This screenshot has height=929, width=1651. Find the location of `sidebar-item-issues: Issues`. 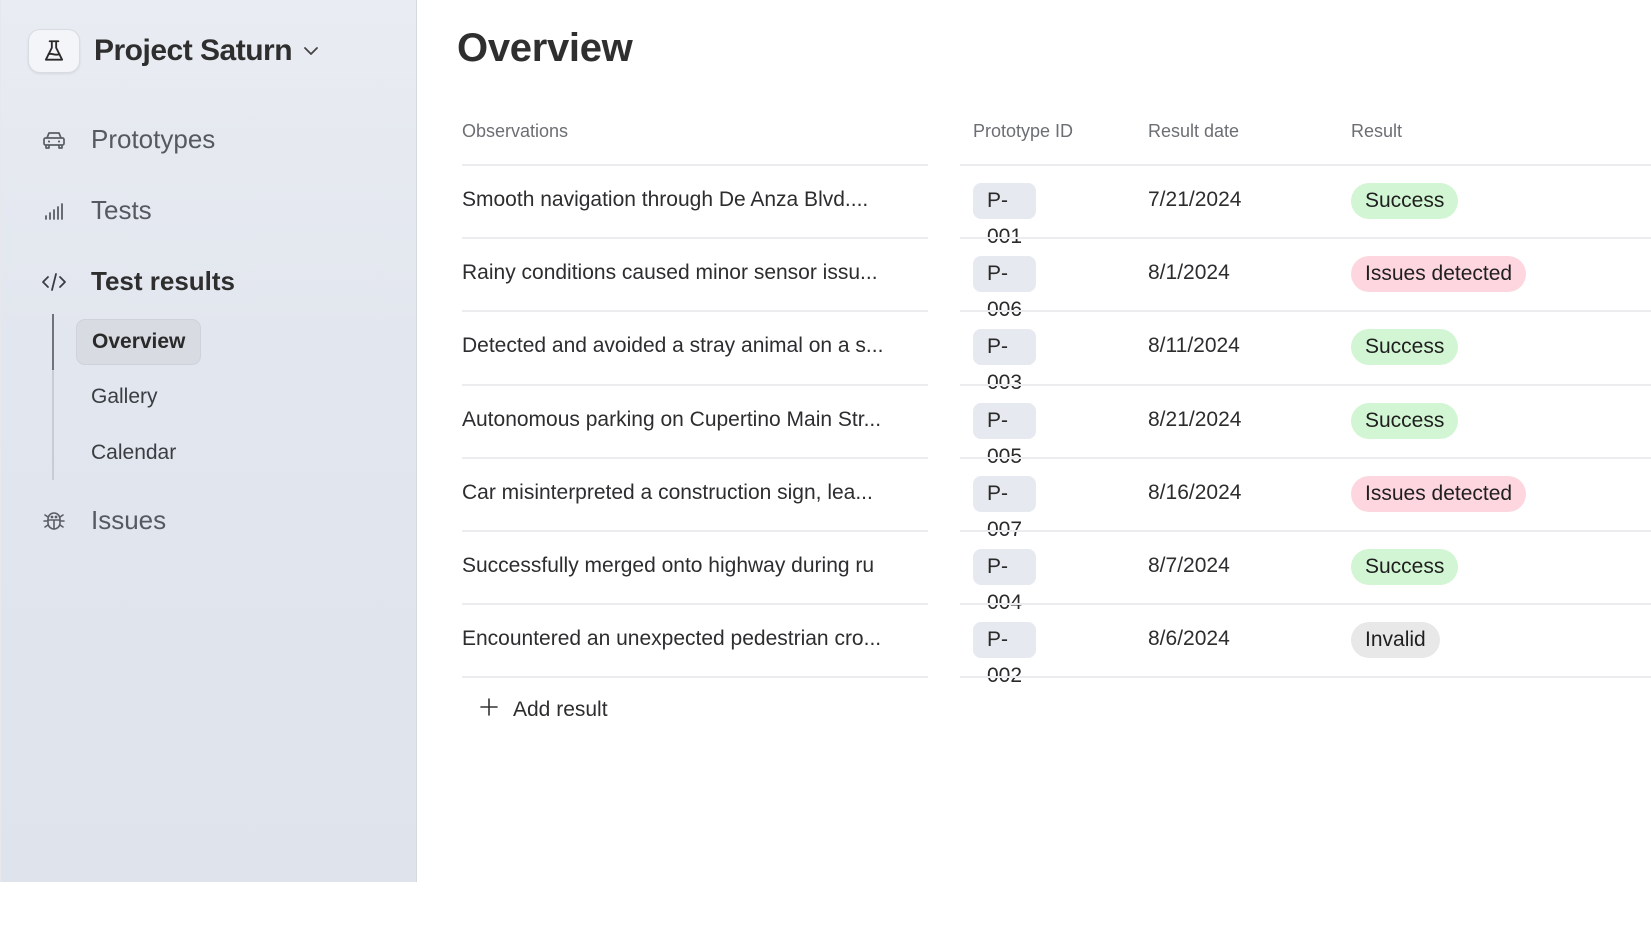

sidebar-item-issues: Issues is located at coordinates (103, 520).